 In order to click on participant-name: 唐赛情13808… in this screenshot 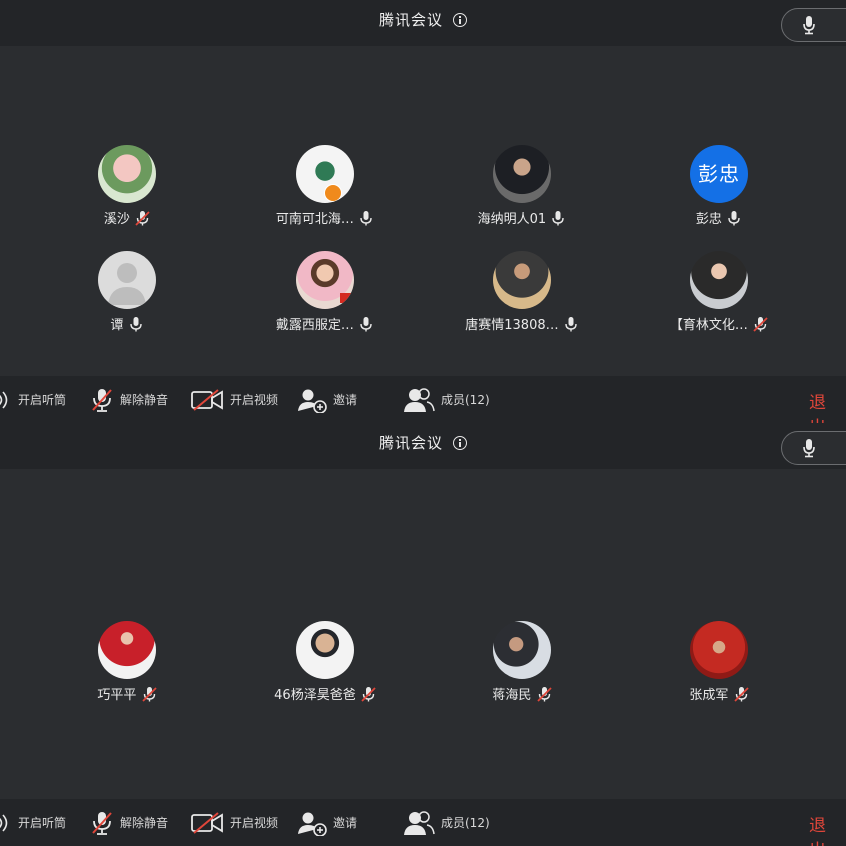, I will do `click(512, 325)`.